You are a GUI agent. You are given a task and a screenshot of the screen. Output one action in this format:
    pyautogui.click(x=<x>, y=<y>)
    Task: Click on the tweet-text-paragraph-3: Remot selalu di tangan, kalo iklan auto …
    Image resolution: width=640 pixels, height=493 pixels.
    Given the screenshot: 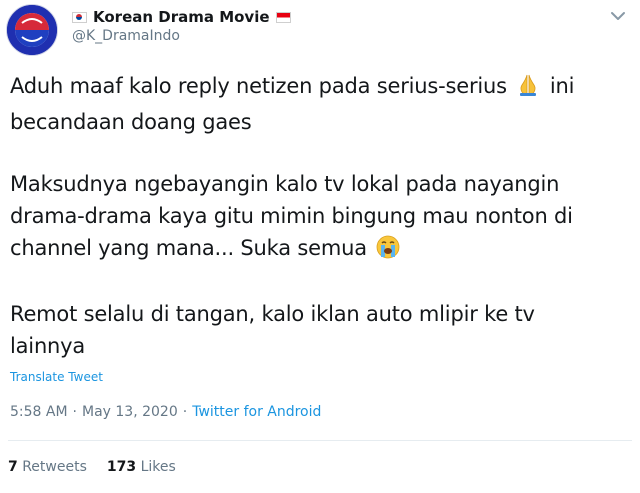 What is the action you would take?
    pyautogui.click(x=272, y=330)
    